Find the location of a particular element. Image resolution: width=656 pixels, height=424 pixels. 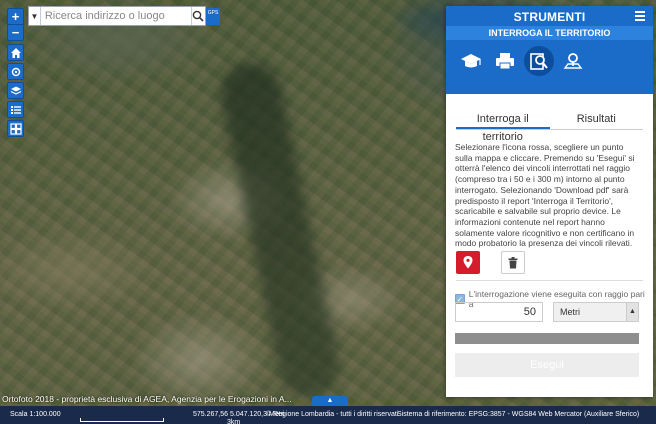

grid-icon is located at coordinates (15, 128).